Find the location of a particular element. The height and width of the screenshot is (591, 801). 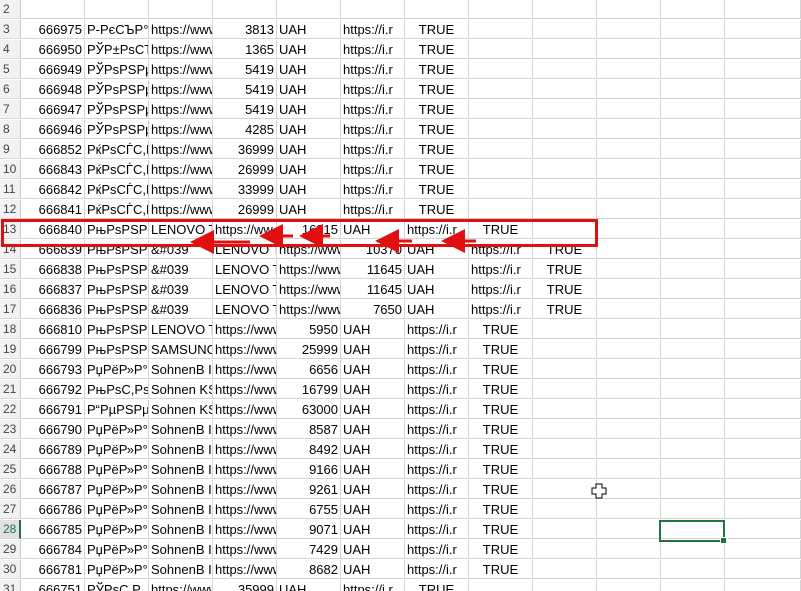

annotation-arrows is located at coordinates (333, 239).